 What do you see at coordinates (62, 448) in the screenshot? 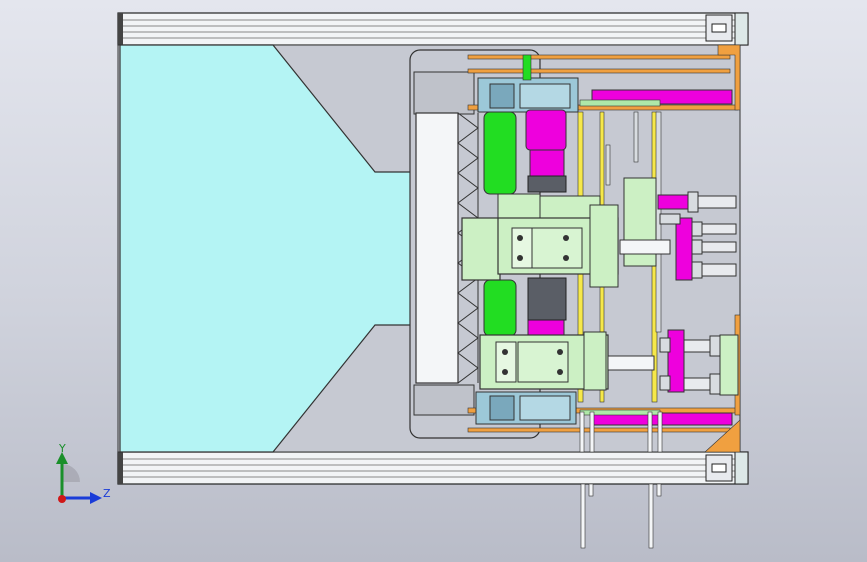
I see `y-axis-label: Y` at bounding box center [62, 448].